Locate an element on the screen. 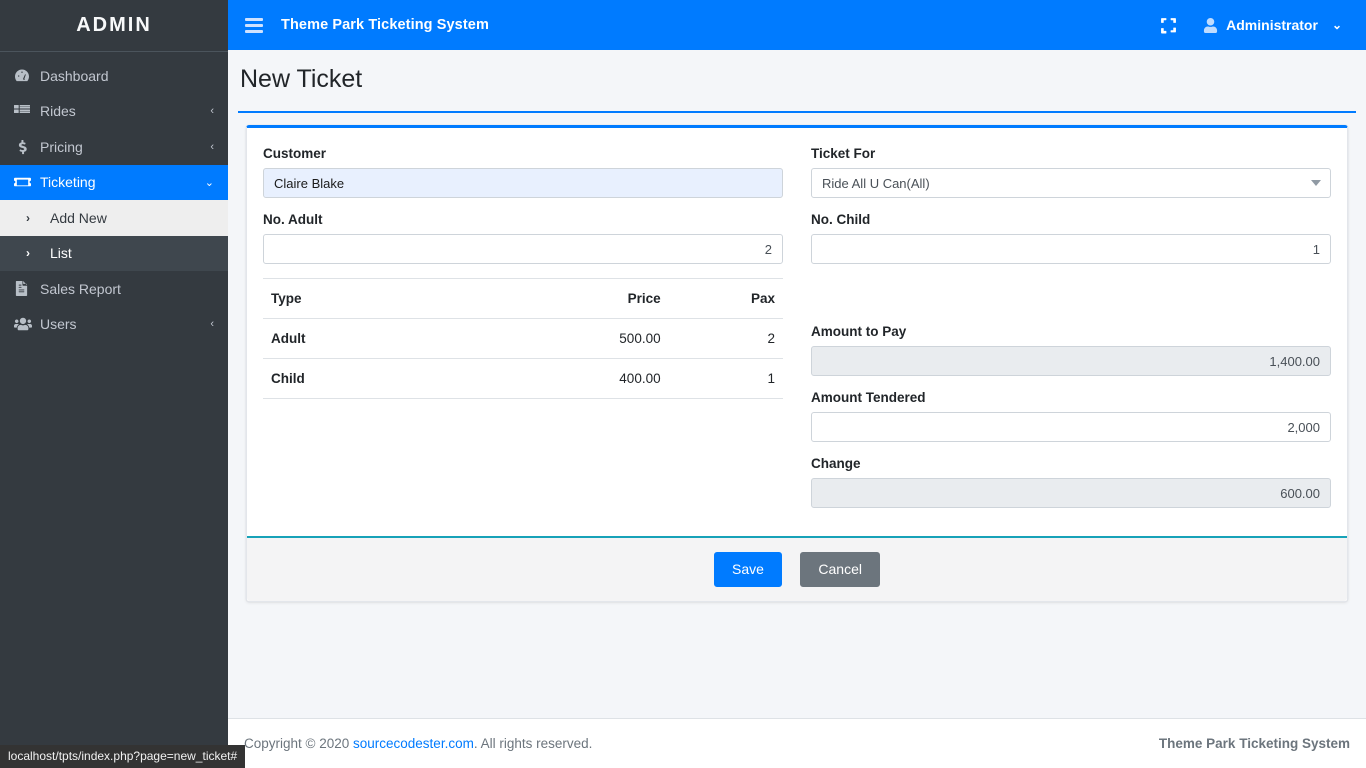  pricing-table-body: Adult 500.00 2 Child 400.00 1 is located at coordinates (523, 358).